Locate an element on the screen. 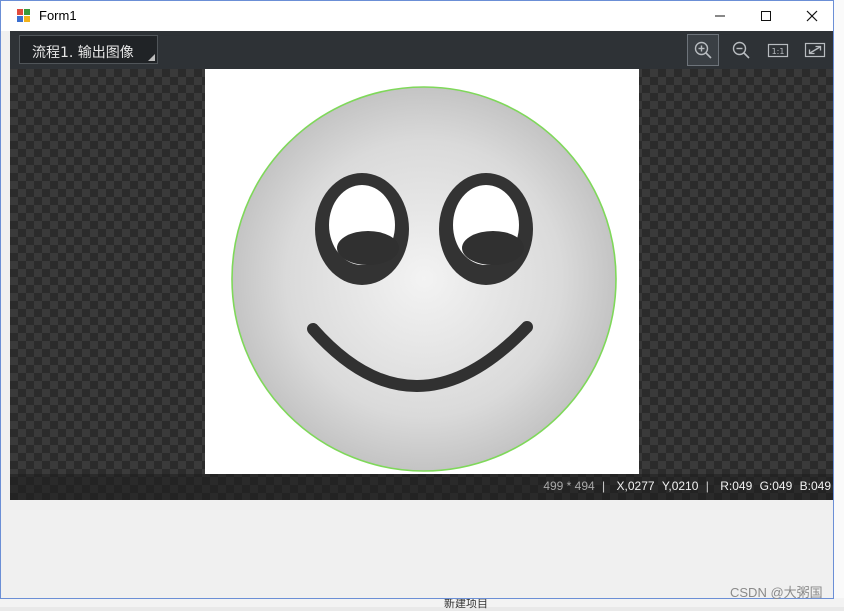 The image size is (844, 611). close-button is located at coordinates (812, 16).